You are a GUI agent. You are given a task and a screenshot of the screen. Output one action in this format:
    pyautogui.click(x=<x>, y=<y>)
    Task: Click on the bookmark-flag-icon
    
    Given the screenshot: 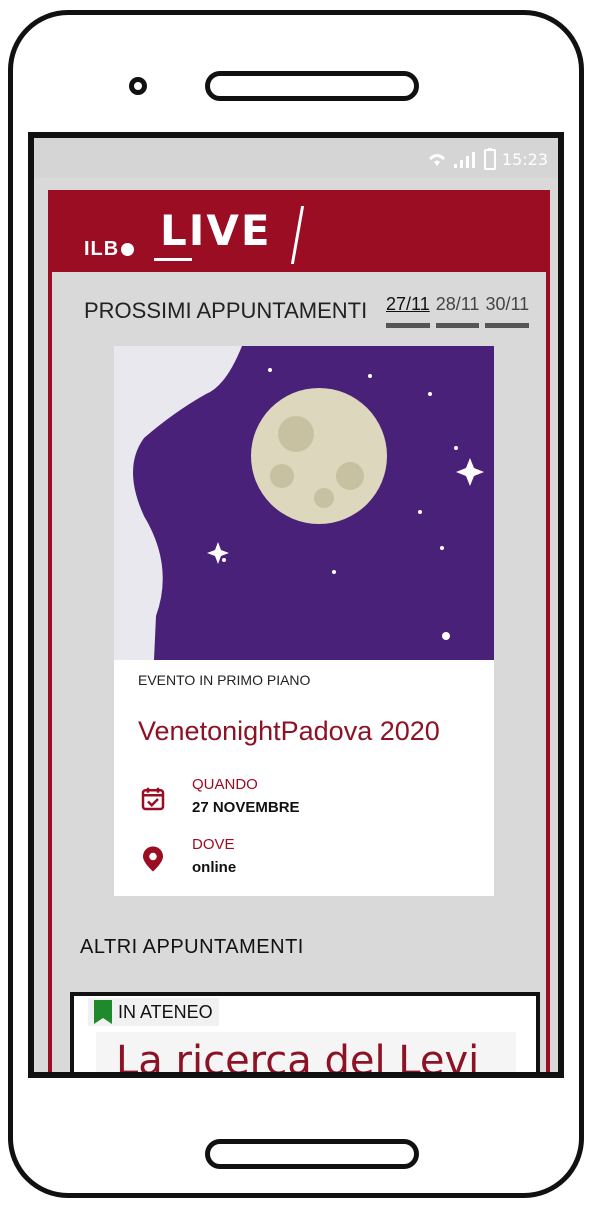 What is the action you would take?
    pyautogui.click(x=103, y=1012)
    